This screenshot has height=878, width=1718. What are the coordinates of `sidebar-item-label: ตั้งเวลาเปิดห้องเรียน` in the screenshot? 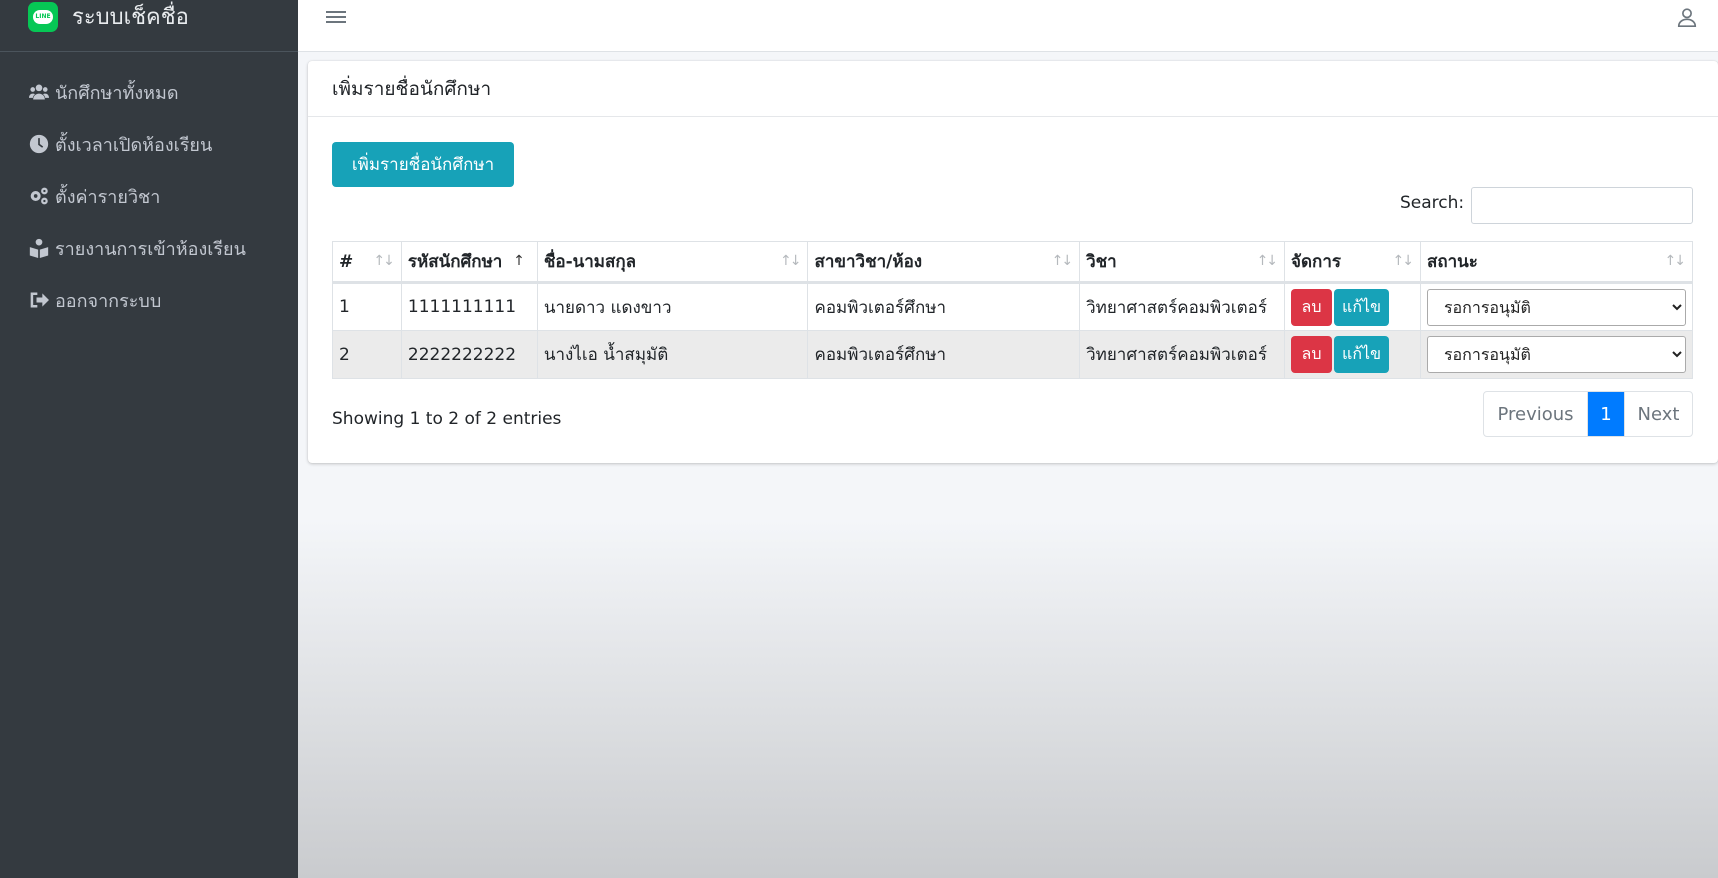 It's located at (134, 145).